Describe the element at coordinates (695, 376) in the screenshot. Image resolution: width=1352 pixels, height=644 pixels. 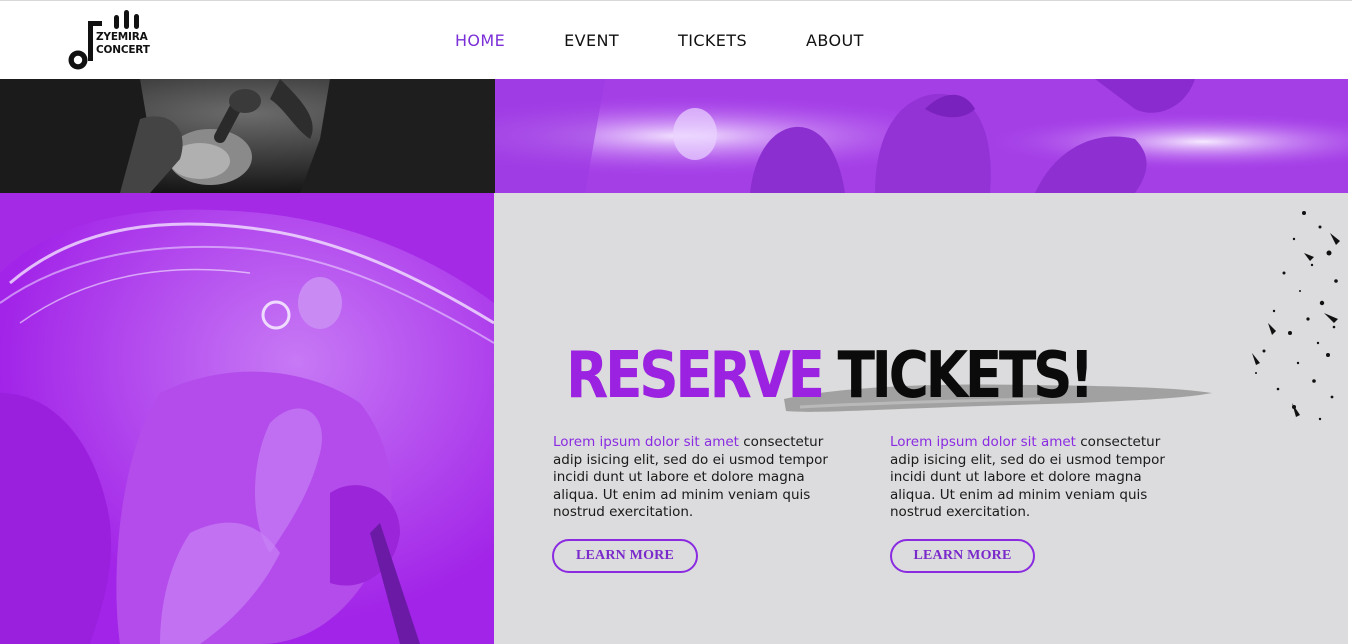
I see `headline-reserve: RESERVE` at that location.